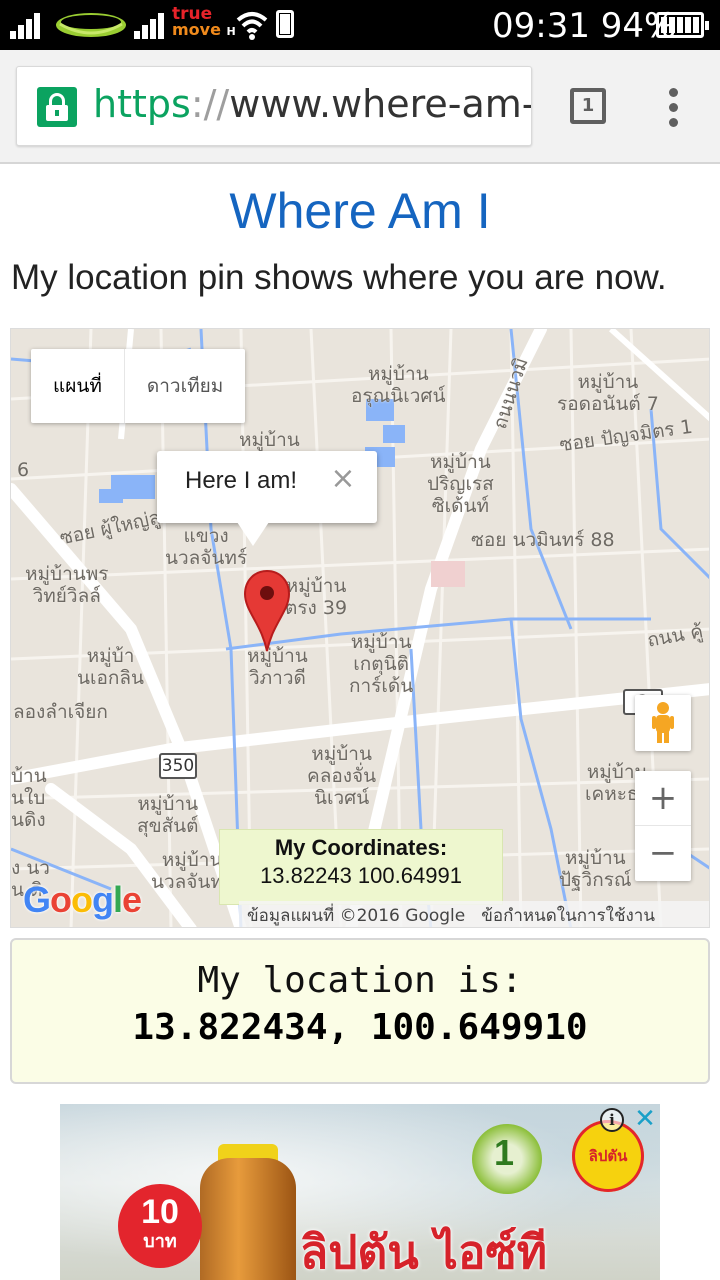  Describe the element at coordinates (231, 31) in the screenshot. I see `network-type: H` at that location.